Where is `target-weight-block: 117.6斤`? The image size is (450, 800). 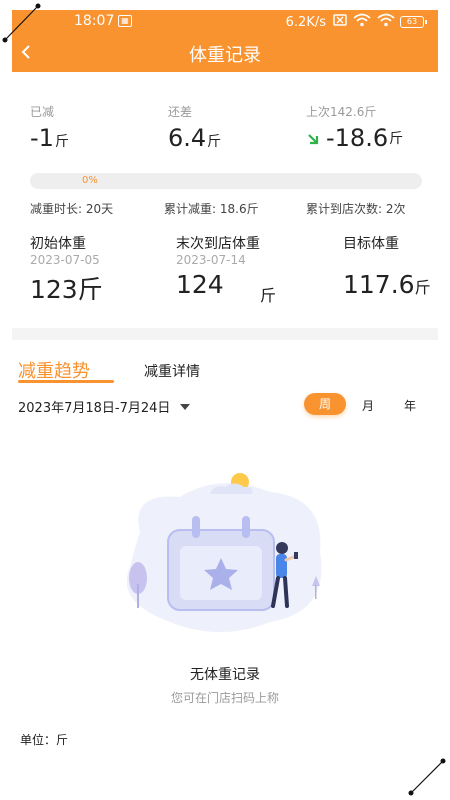 target-weight-block: 117.6斤 is located at coordinates (387, 284).